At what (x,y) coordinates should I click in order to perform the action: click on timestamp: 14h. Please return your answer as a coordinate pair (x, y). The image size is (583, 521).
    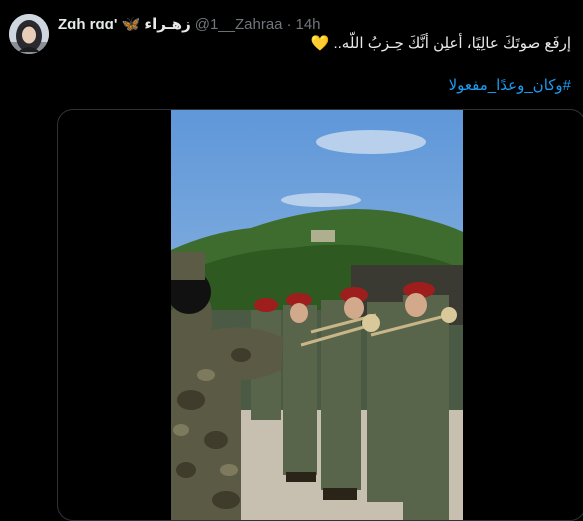
    Looking at the image, I should click on (308, 24).